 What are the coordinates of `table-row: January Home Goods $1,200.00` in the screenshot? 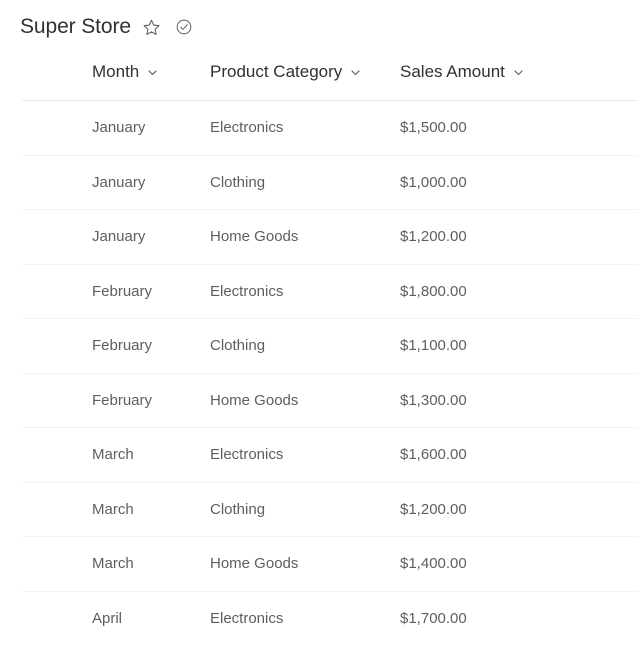 It's located at (330, 237).